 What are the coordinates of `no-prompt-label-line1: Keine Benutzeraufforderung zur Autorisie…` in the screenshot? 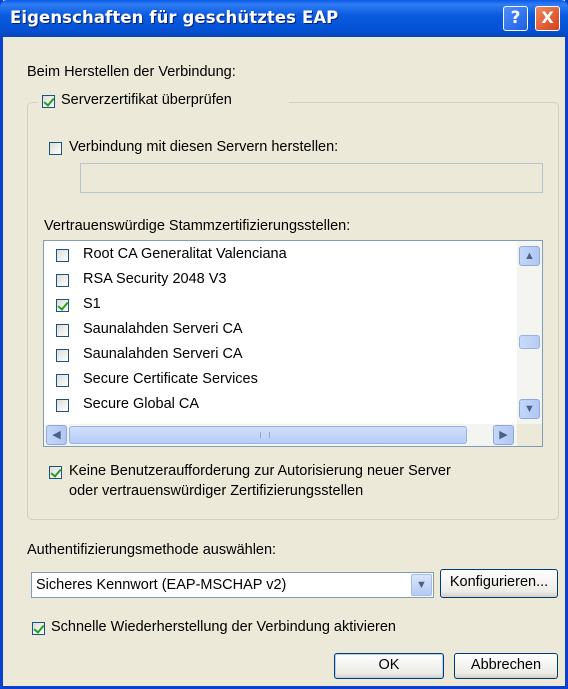 It's located at (260, 471).